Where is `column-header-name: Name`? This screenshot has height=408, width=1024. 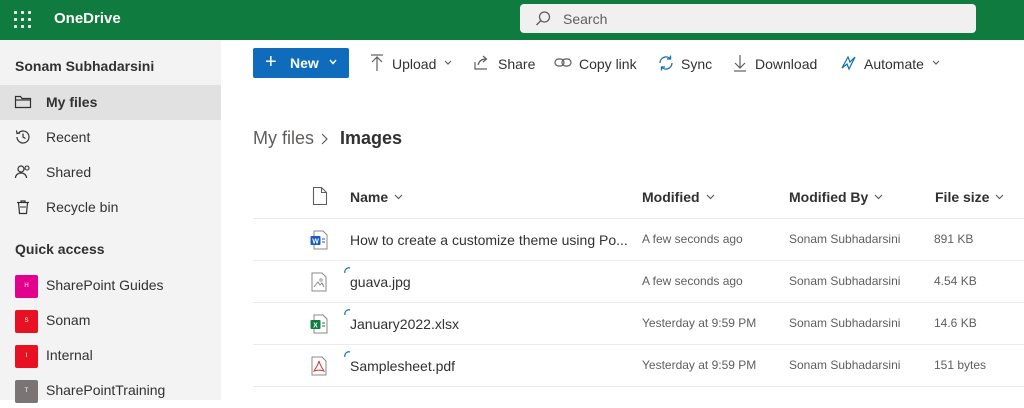 column-header-name: Name is located at coordinates (376, 197).